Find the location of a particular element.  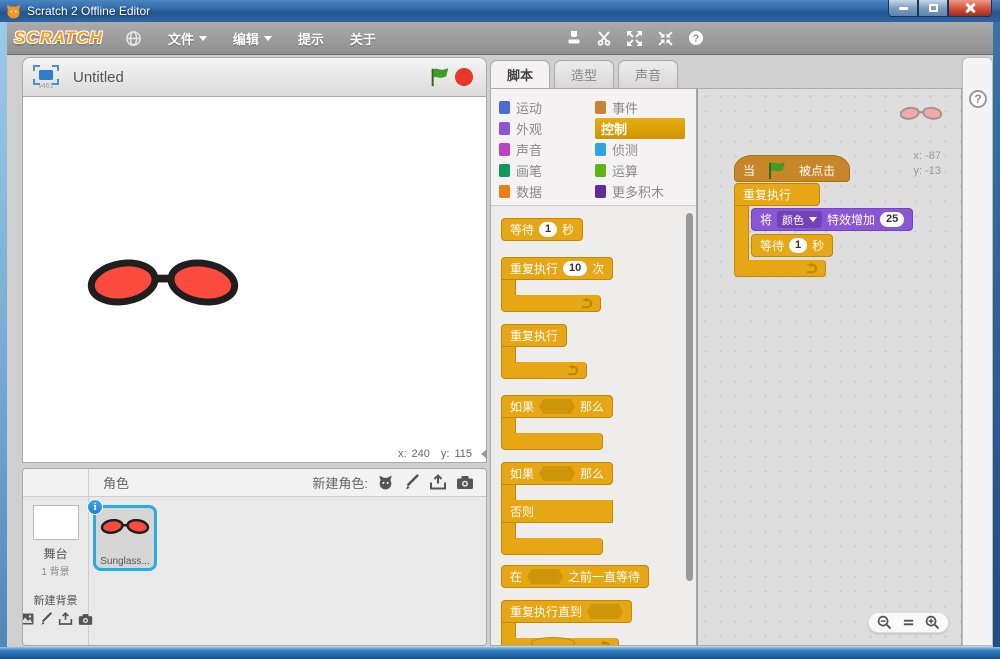

menu-tips: 提示 is located at coordinates (311, 38).